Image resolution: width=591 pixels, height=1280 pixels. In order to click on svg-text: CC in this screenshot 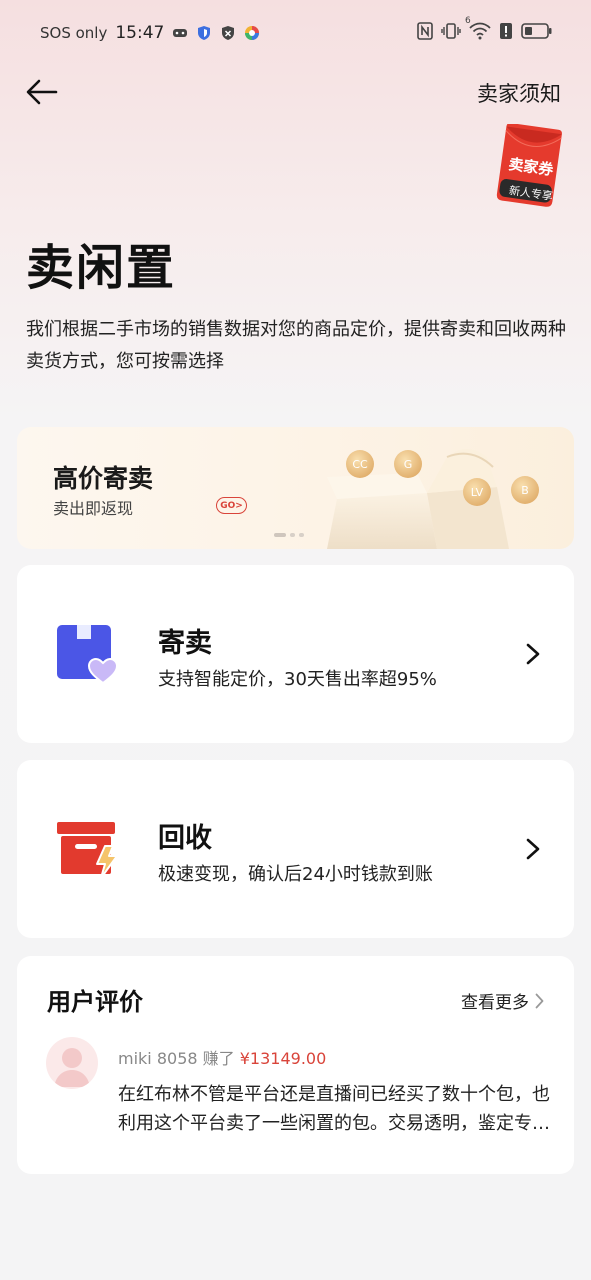, I will do `click(360, 464)`.